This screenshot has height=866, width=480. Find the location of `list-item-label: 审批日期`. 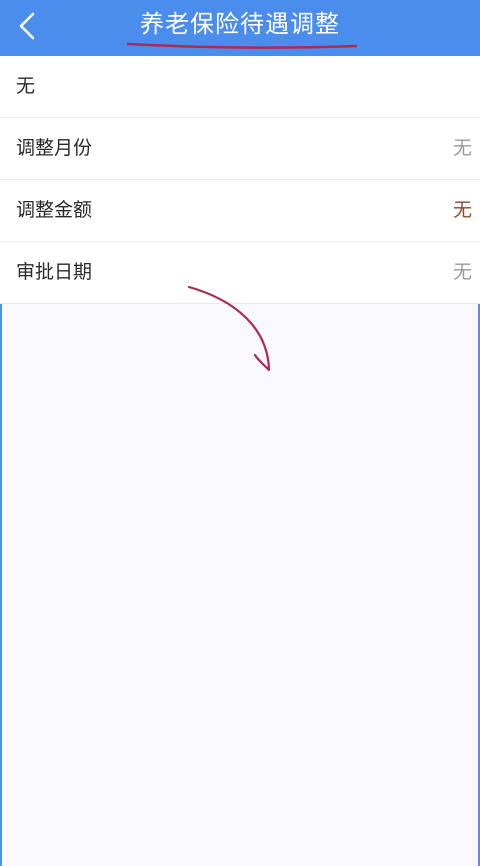

list-item-label: 审批日期 is located at coordinates (54, 272).